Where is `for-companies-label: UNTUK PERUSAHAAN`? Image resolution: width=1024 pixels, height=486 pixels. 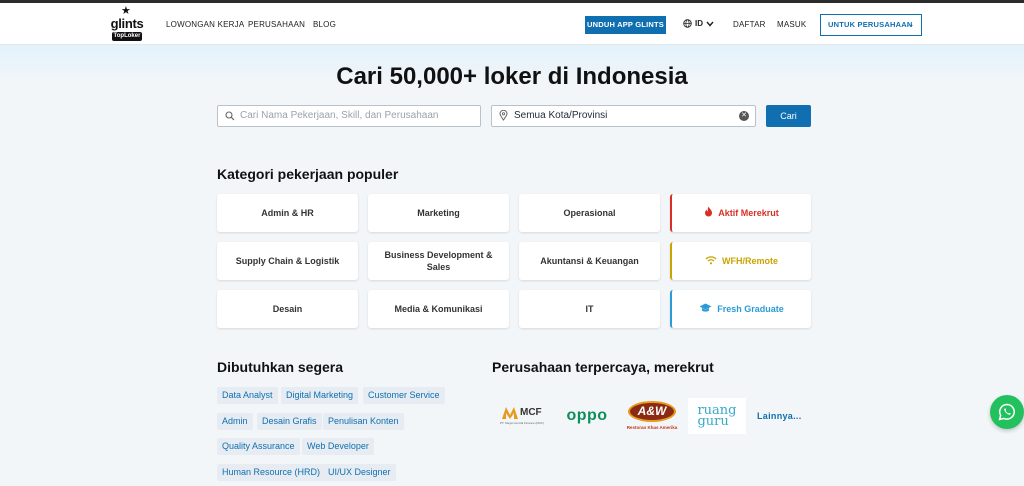
for-companies-label: UNTUK PERUSAHAAN is located at coordinates (870, 24).